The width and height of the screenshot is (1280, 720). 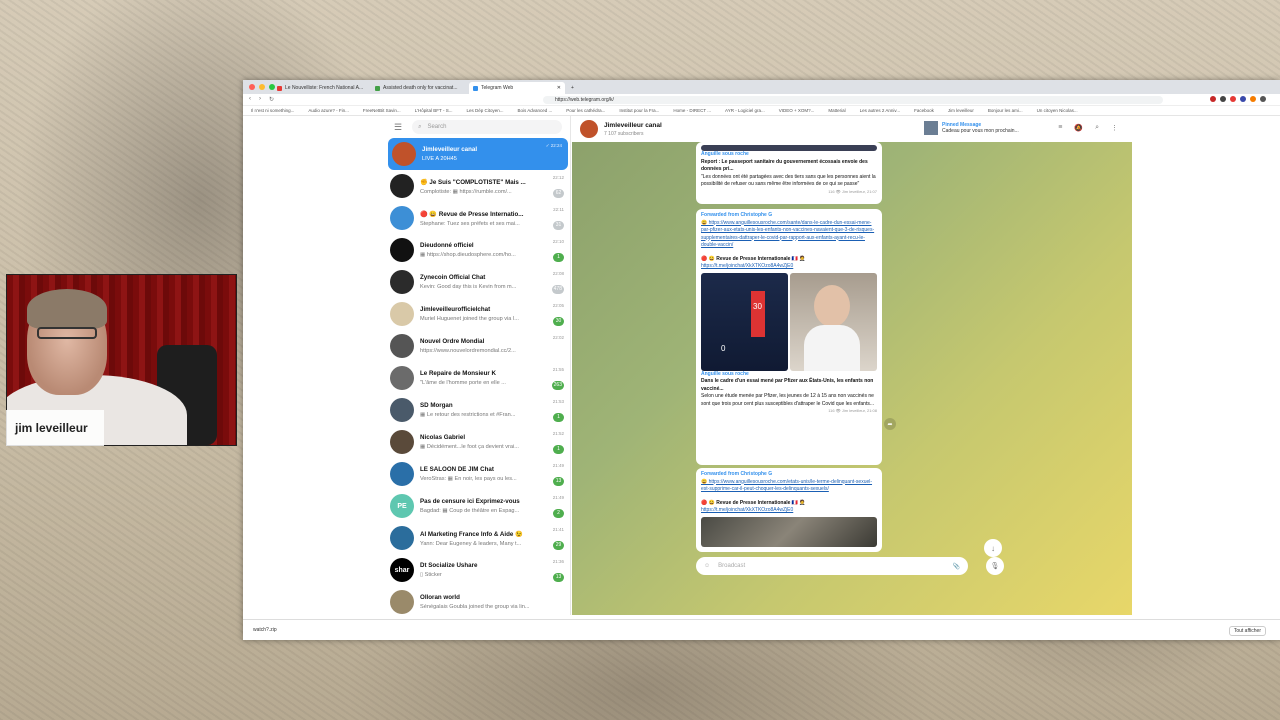 What do you see at coordinates (633, 129) in the screenshot?
I see `channel-info: Jimleveilleur canal 7 107 subscribers` at bounding box center [633, 129].